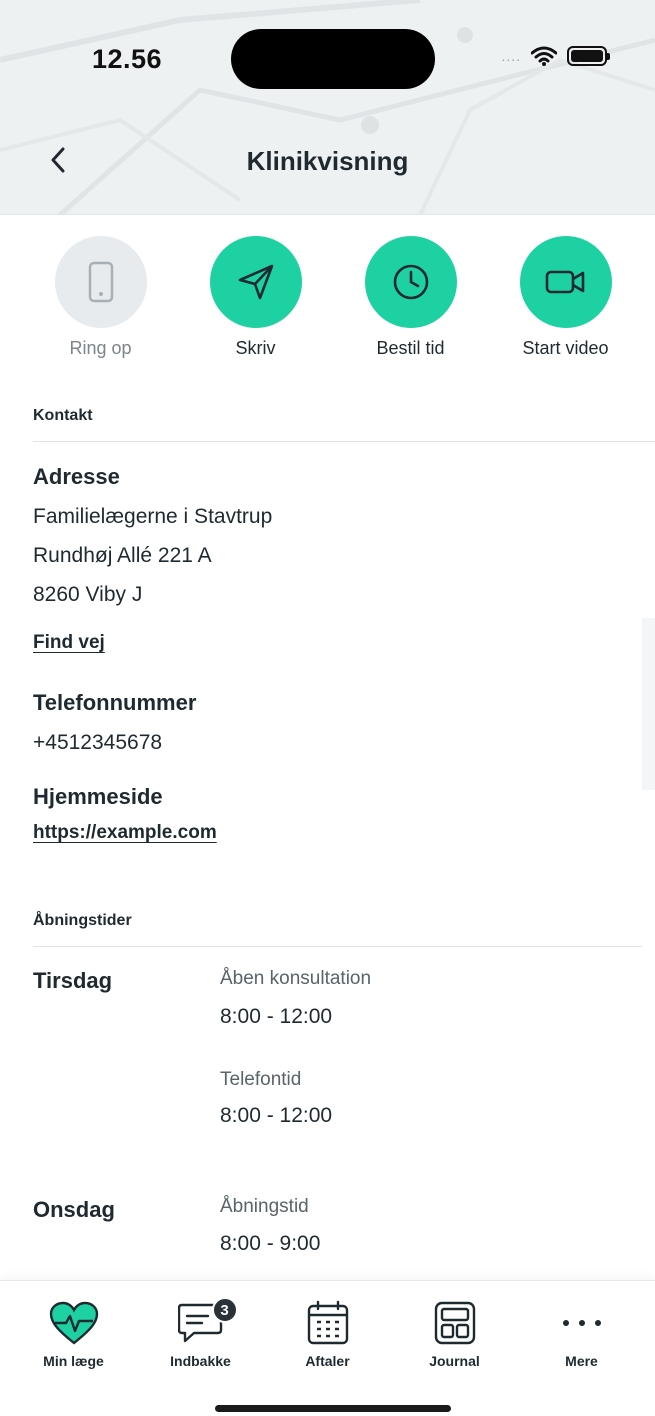 Image resolution: width=655 pixels, height=1416 pixels. Describe the element at coordinates (327, 161) in the screenshot. I see `page-title: Klinikvisning` at that location.